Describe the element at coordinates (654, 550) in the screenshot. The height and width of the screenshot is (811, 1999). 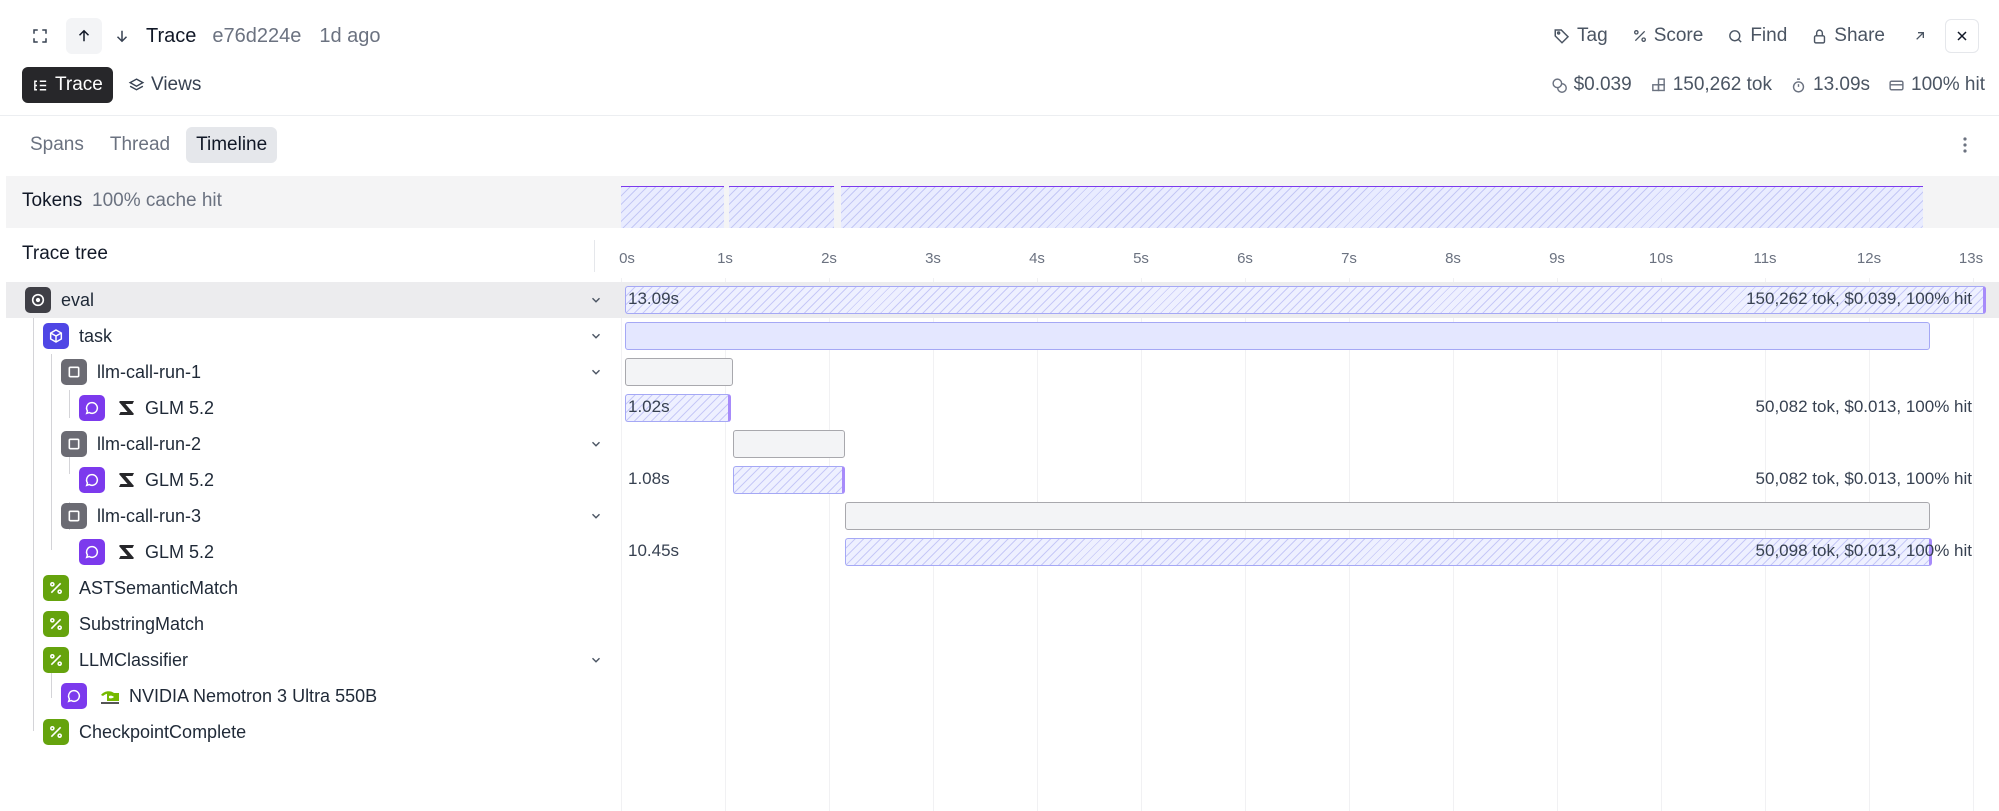
I see `span-duration: 10.45s` at that location.